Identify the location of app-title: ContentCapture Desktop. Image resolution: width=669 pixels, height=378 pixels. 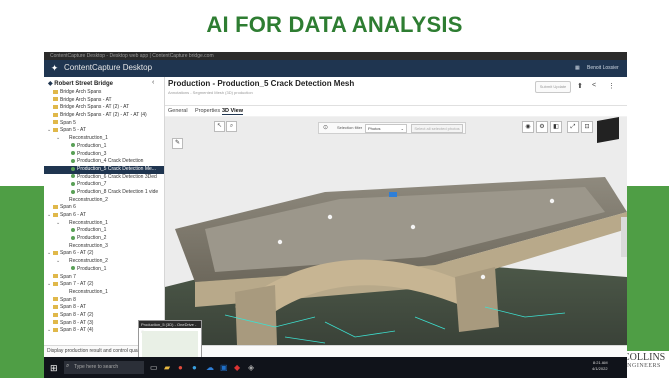
(108, 67).